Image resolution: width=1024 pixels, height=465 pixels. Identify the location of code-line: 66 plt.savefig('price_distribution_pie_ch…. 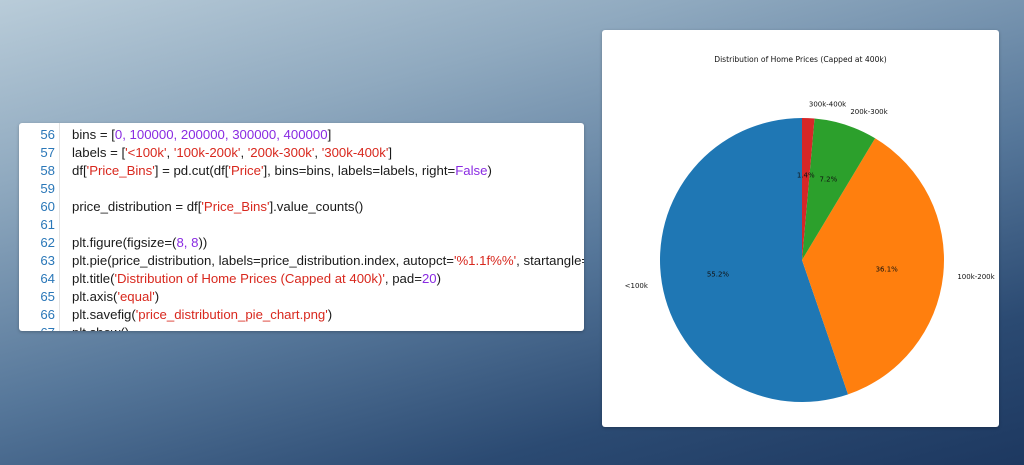
(301, 315).